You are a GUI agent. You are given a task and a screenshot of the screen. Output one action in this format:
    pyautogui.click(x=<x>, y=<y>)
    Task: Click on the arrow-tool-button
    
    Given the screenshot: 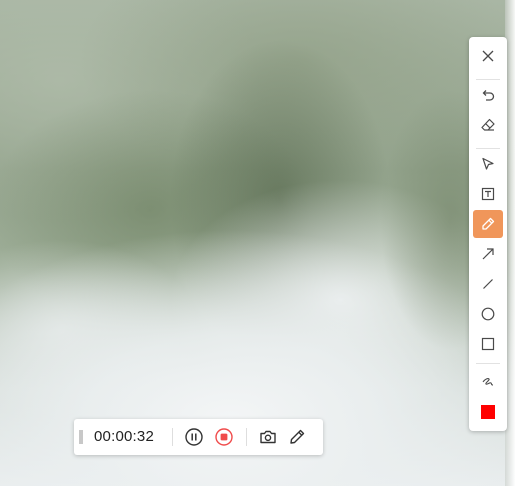 What is the action you would take?
    pyautogui.click(x=488, y=254)
    